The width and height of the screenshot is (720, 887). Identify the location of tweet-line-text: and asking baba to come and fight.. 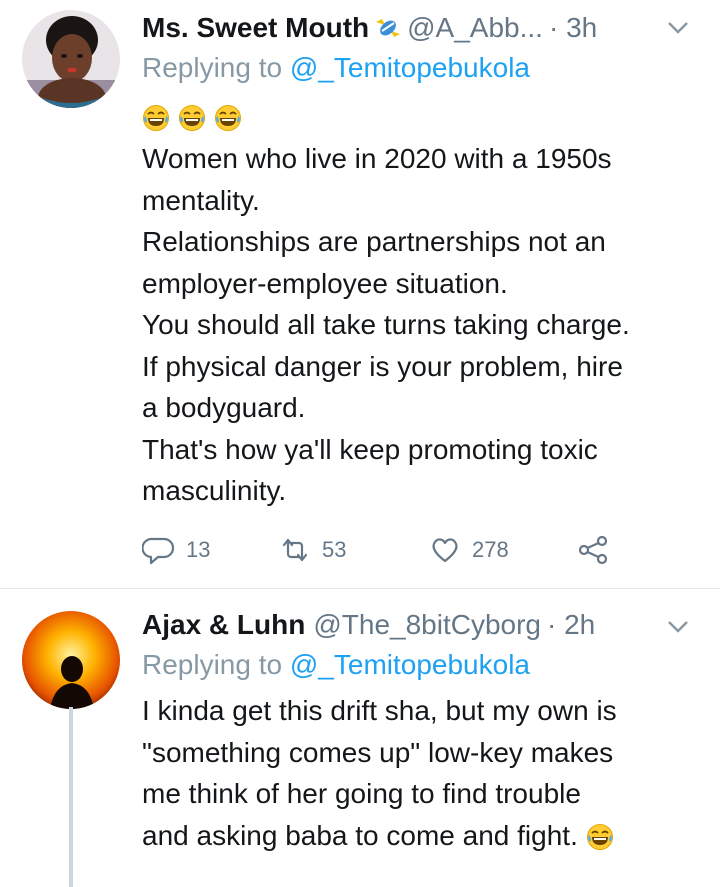
(360, 835).